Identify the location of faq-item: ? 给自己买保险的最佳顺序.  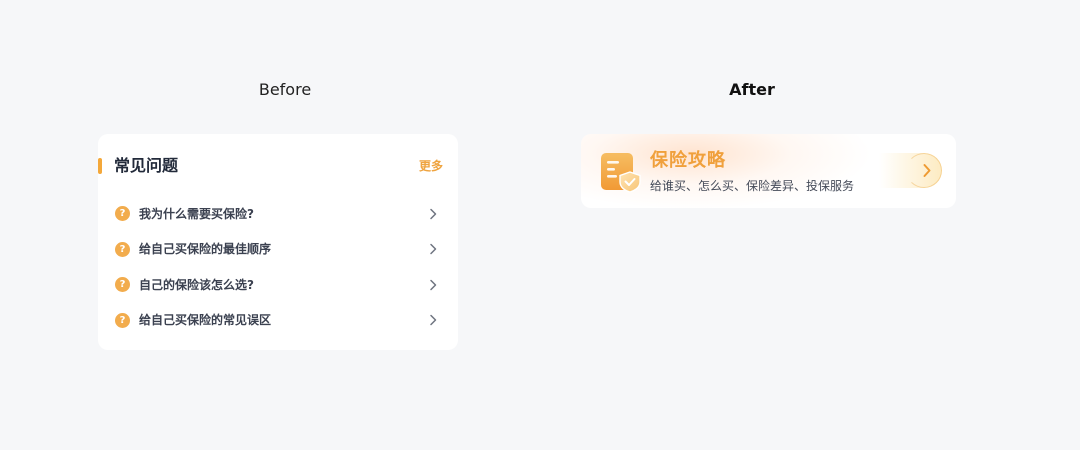
(276, 250).